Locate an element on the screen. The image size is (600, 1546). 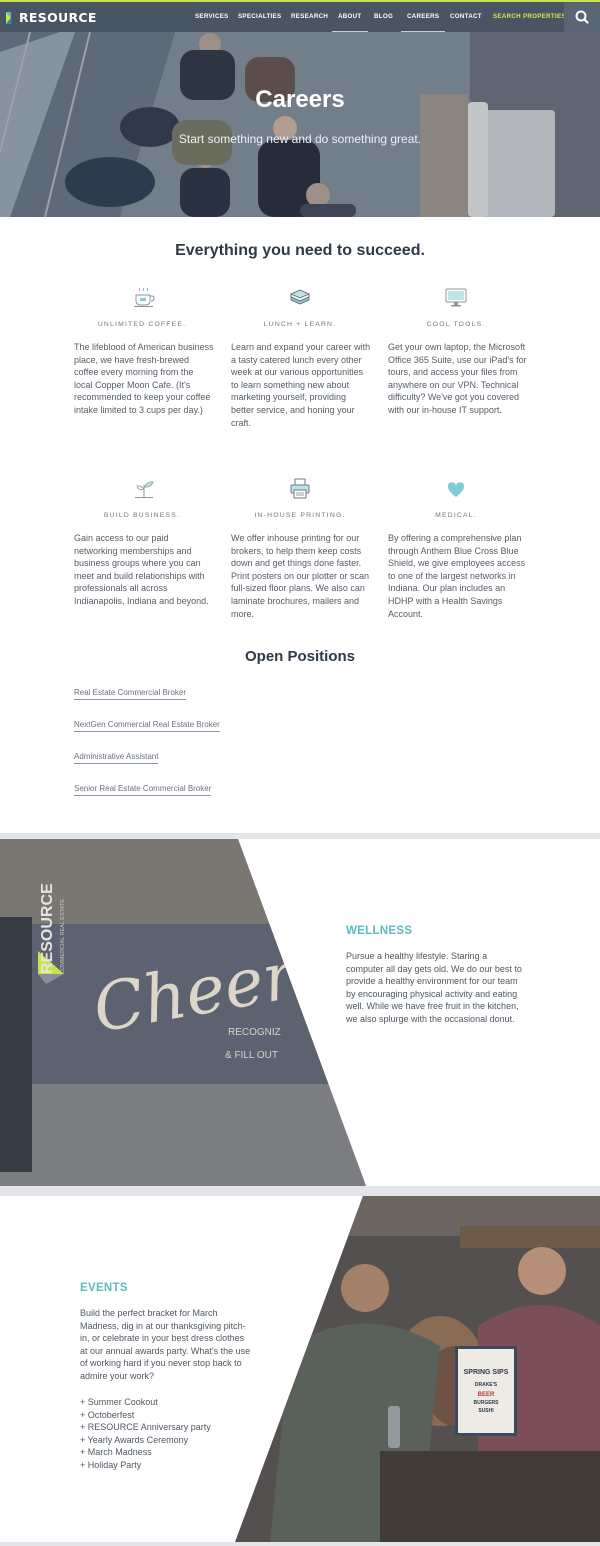
nav-item-services: SERVICES is located at coordinates (212, 17).